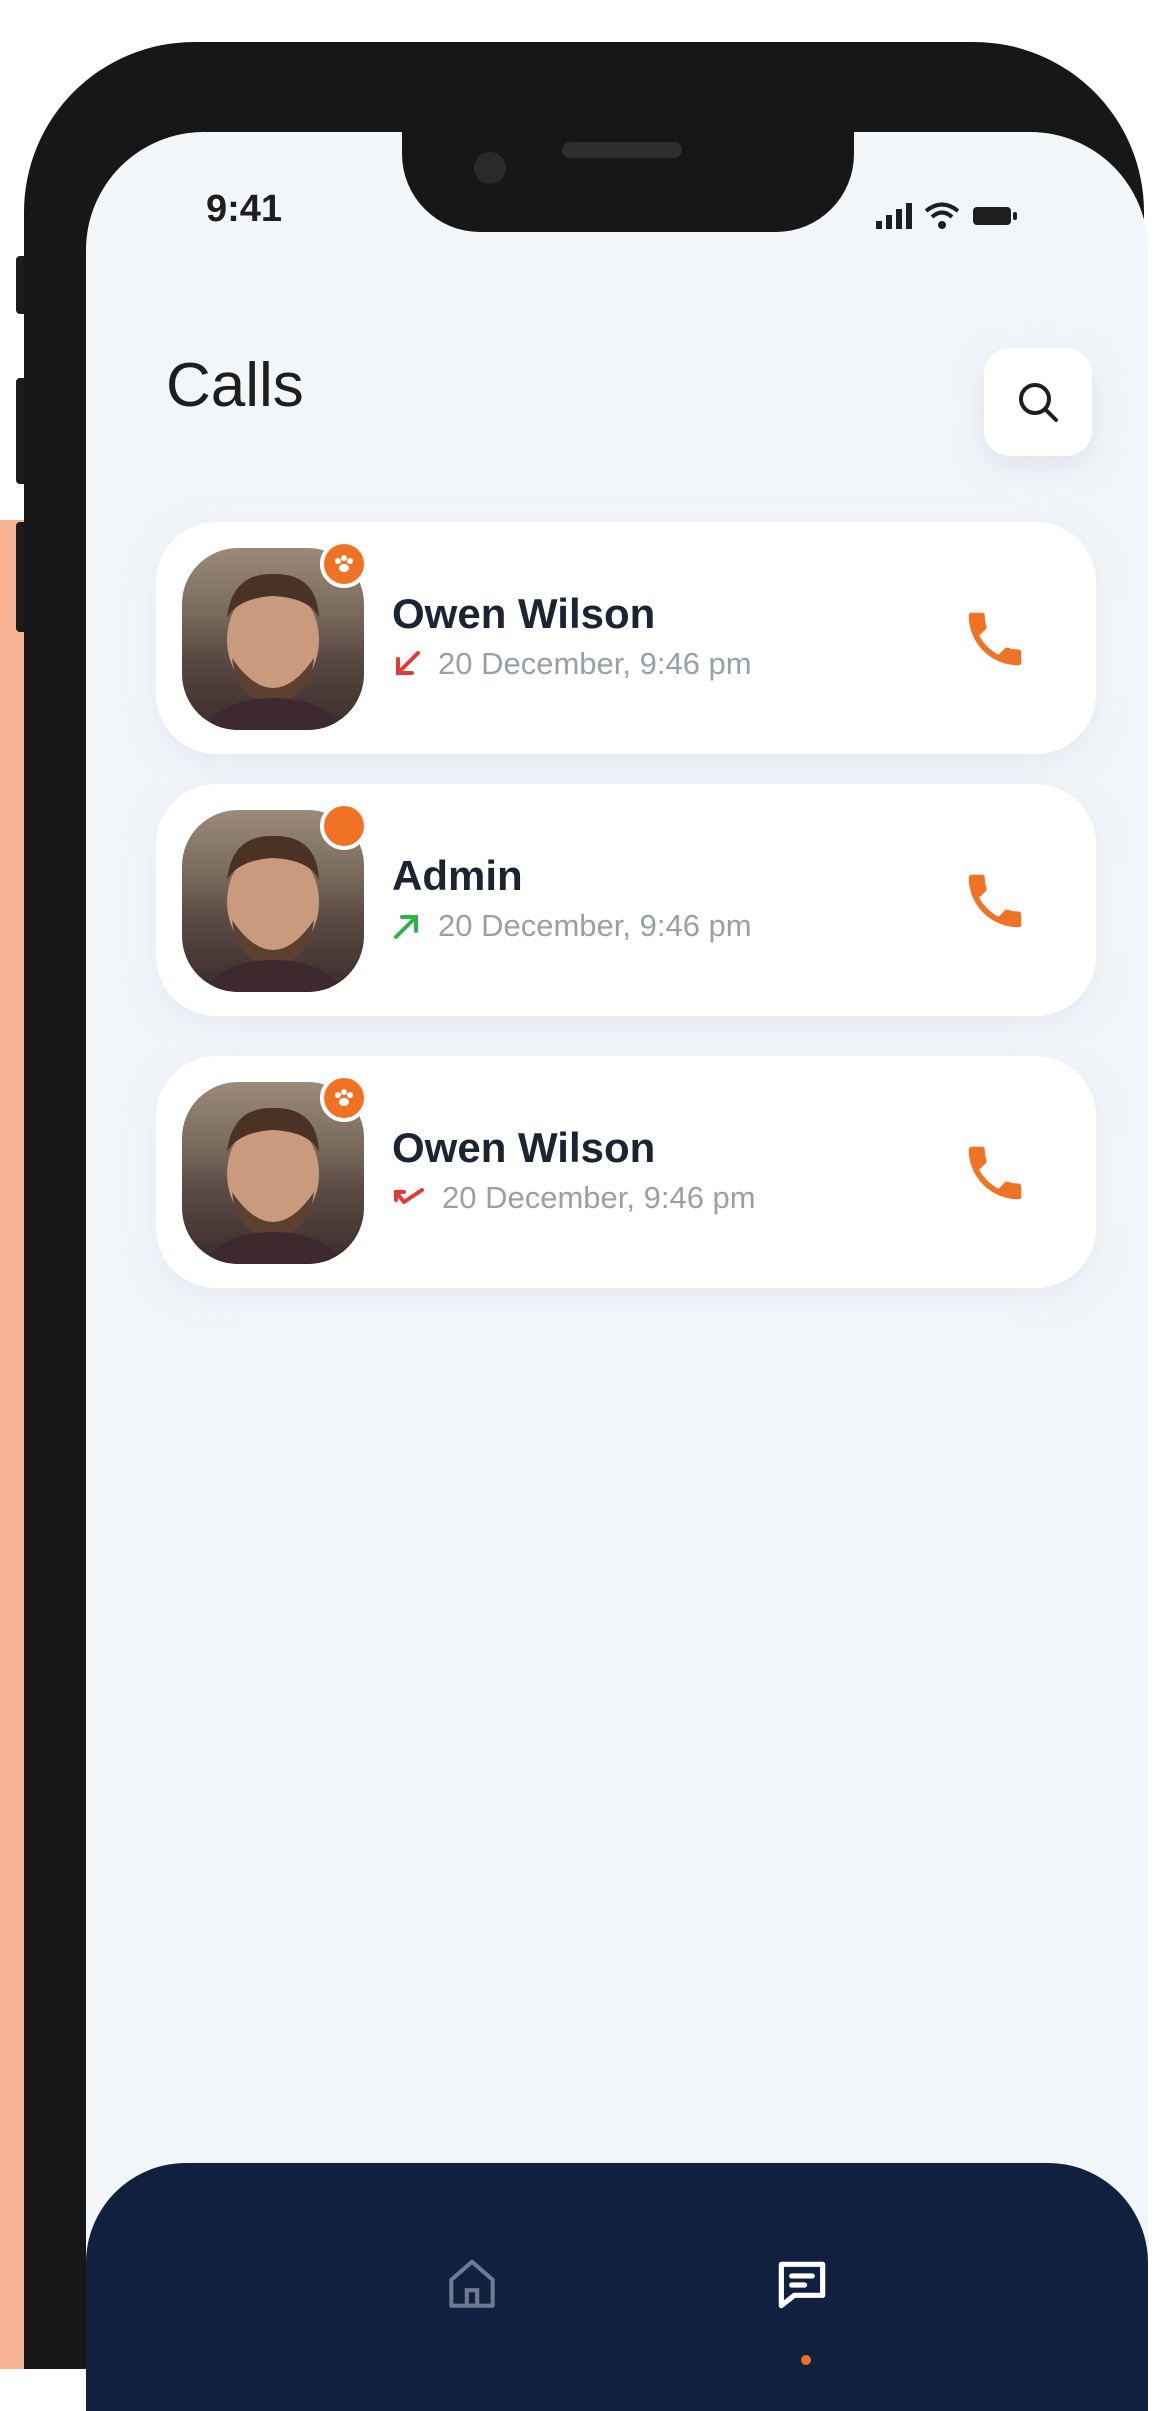 This screenshot has height=2411, width=1172. I want to click on speaker-grille, so click(622, 150).